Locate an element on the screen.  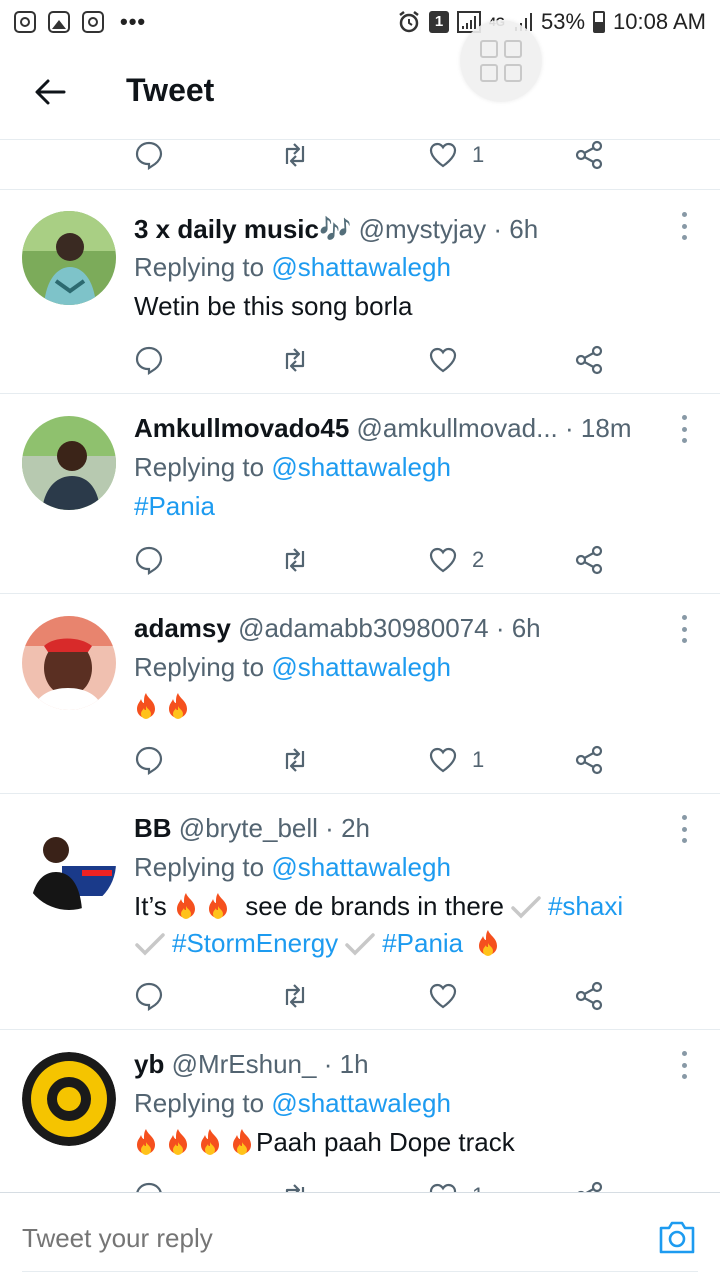
hashtag-link: #StormEnergy is located at coordinates (255, 943).